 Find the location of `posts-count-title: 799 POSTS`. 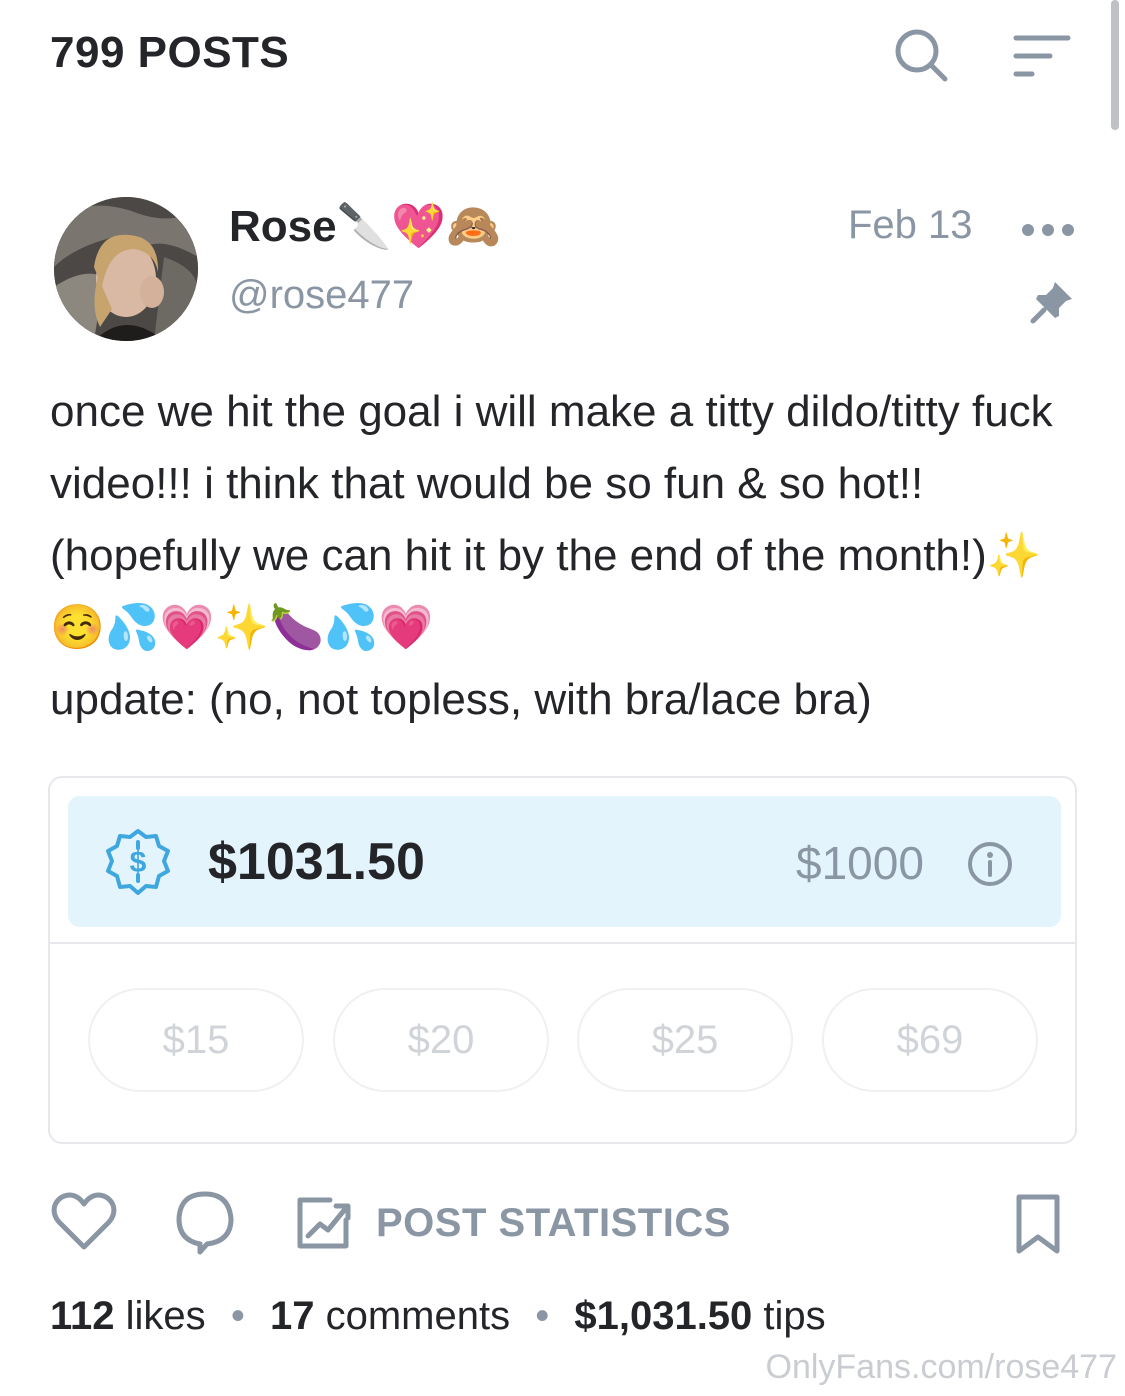

posts-count-title: 799 POSTS is located at coordinates (170, 52).